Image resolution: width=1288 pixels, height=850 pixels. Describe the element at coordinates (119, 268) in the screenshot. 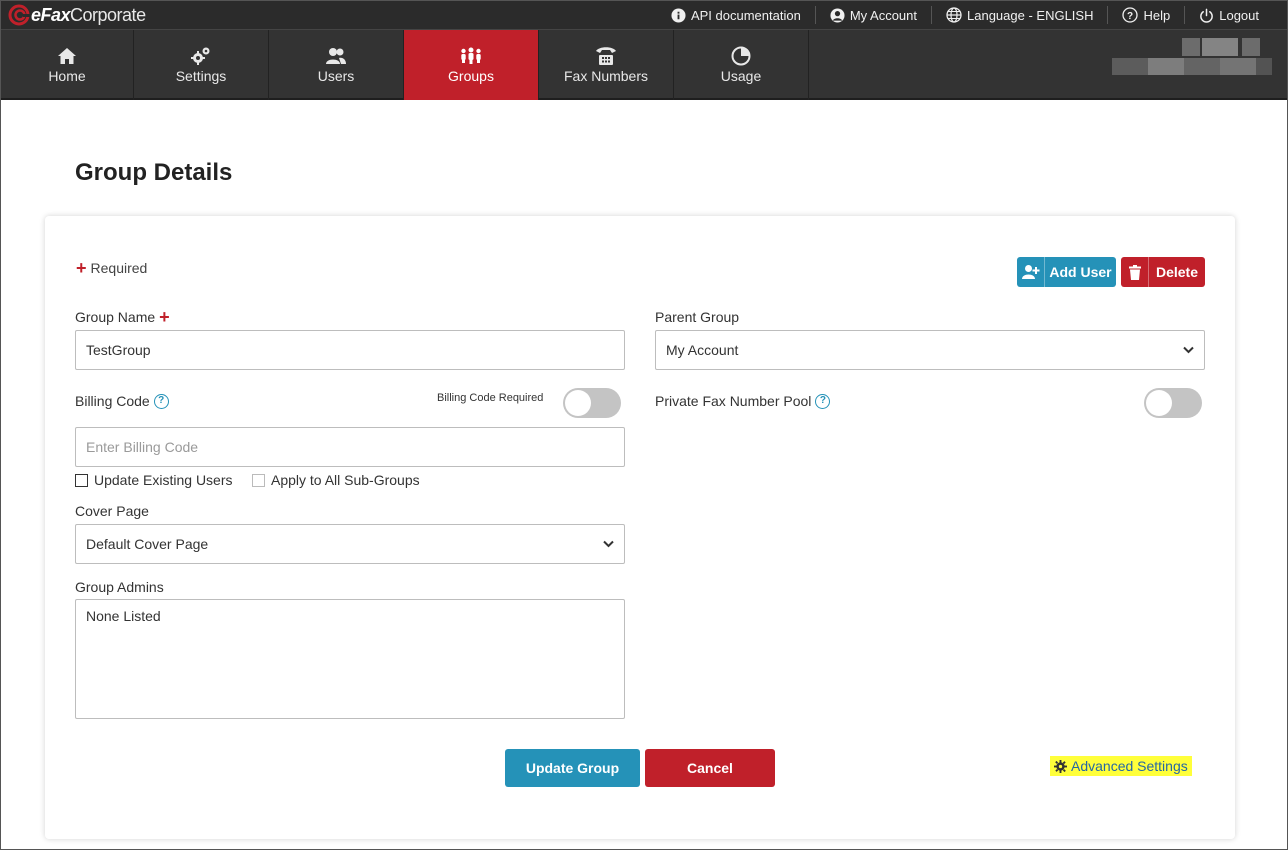

I see `required-note-label: Required` at that location.